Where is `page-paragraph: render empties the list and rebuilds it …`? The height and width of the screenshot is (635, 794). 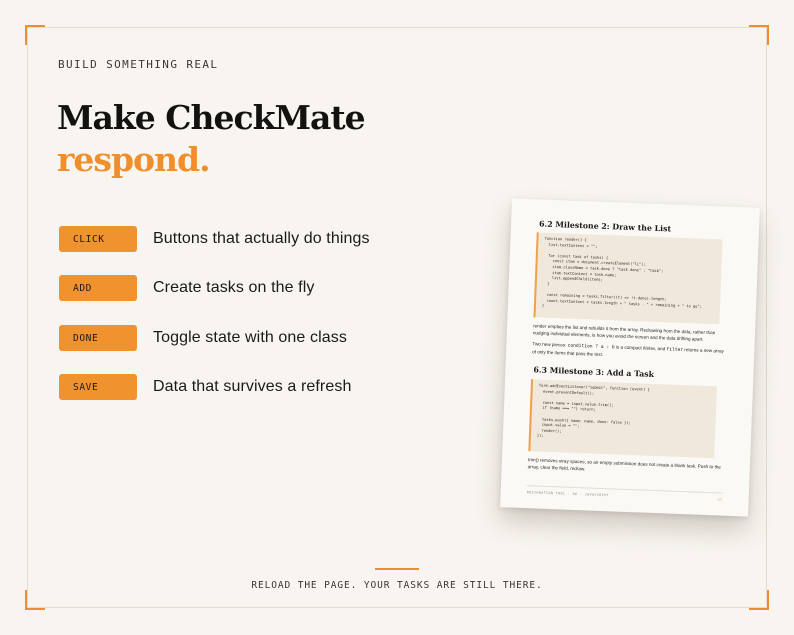 page-paragraph: render empties the list and rebuilds it … is located at coordinates (624, 332).